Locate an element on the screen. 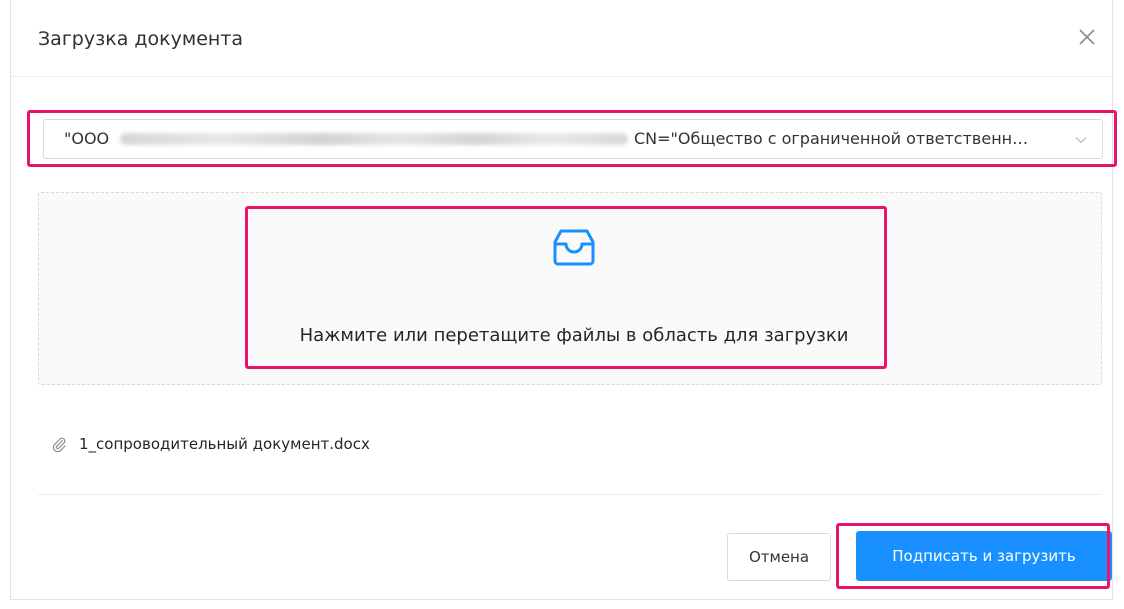 This screenshot has width=1124, height=609. paperclip-icon is located at coordinates (59, 444).